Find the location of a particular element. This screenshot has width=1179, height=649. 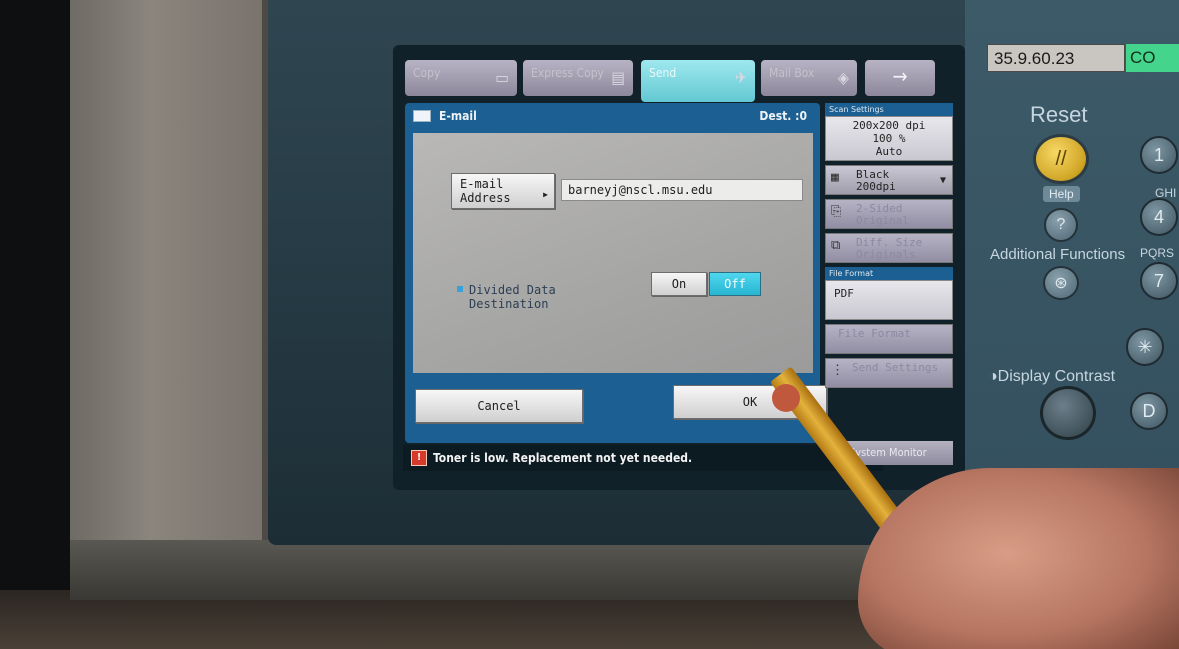

divided-on-button: On is located at coordinates (679, 284).